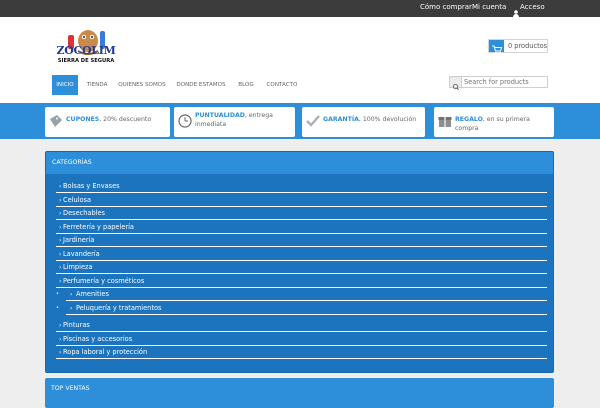  Describe the element at coordinates (246, 85) in the screenshot. I see `nav-item-blog: BLOG` at that location.